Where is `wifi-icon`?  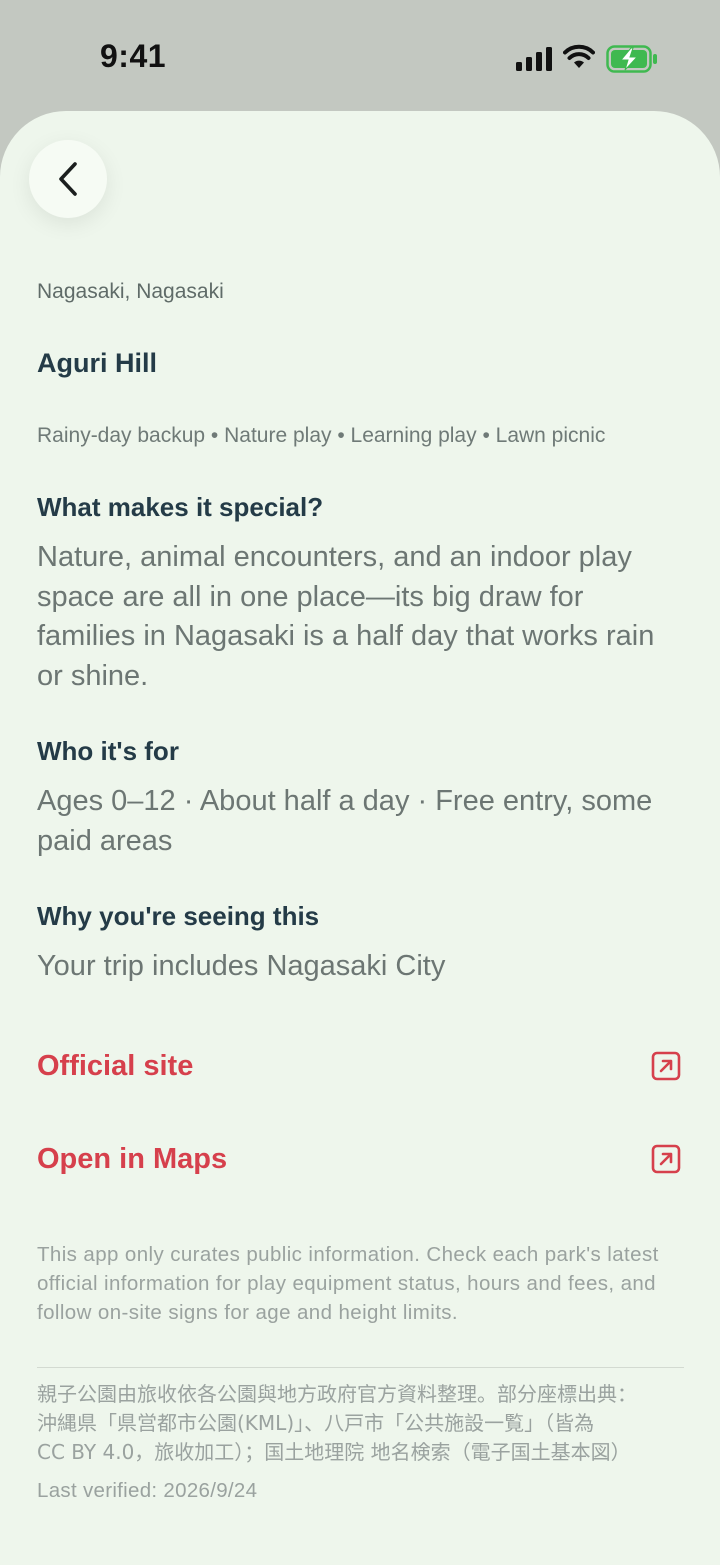 wifi-icon is located at coordinates (579, 56).